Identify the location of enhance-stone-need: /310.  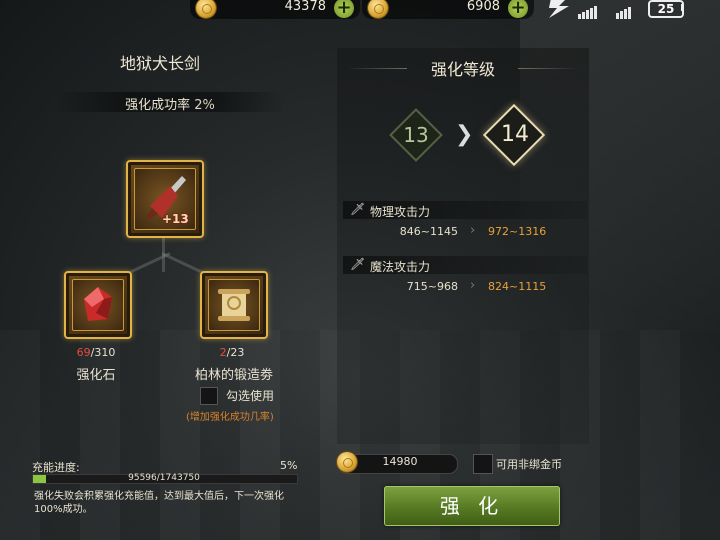
(103, 352).